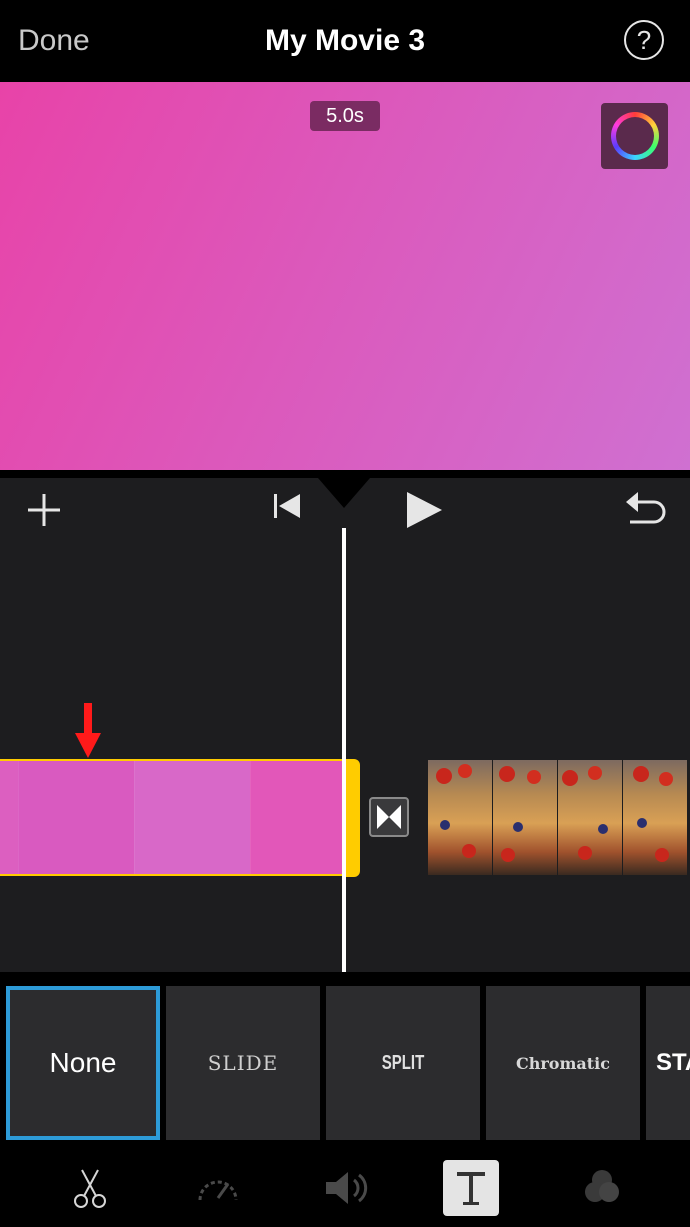 The width and height of the screenshot is (690, 1227). I want to click on undo-icon, so click(646, 508).